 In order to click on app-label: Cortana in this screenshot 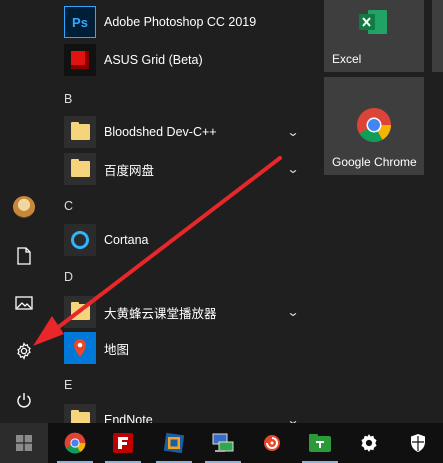, I will do `click(126, 240)`.